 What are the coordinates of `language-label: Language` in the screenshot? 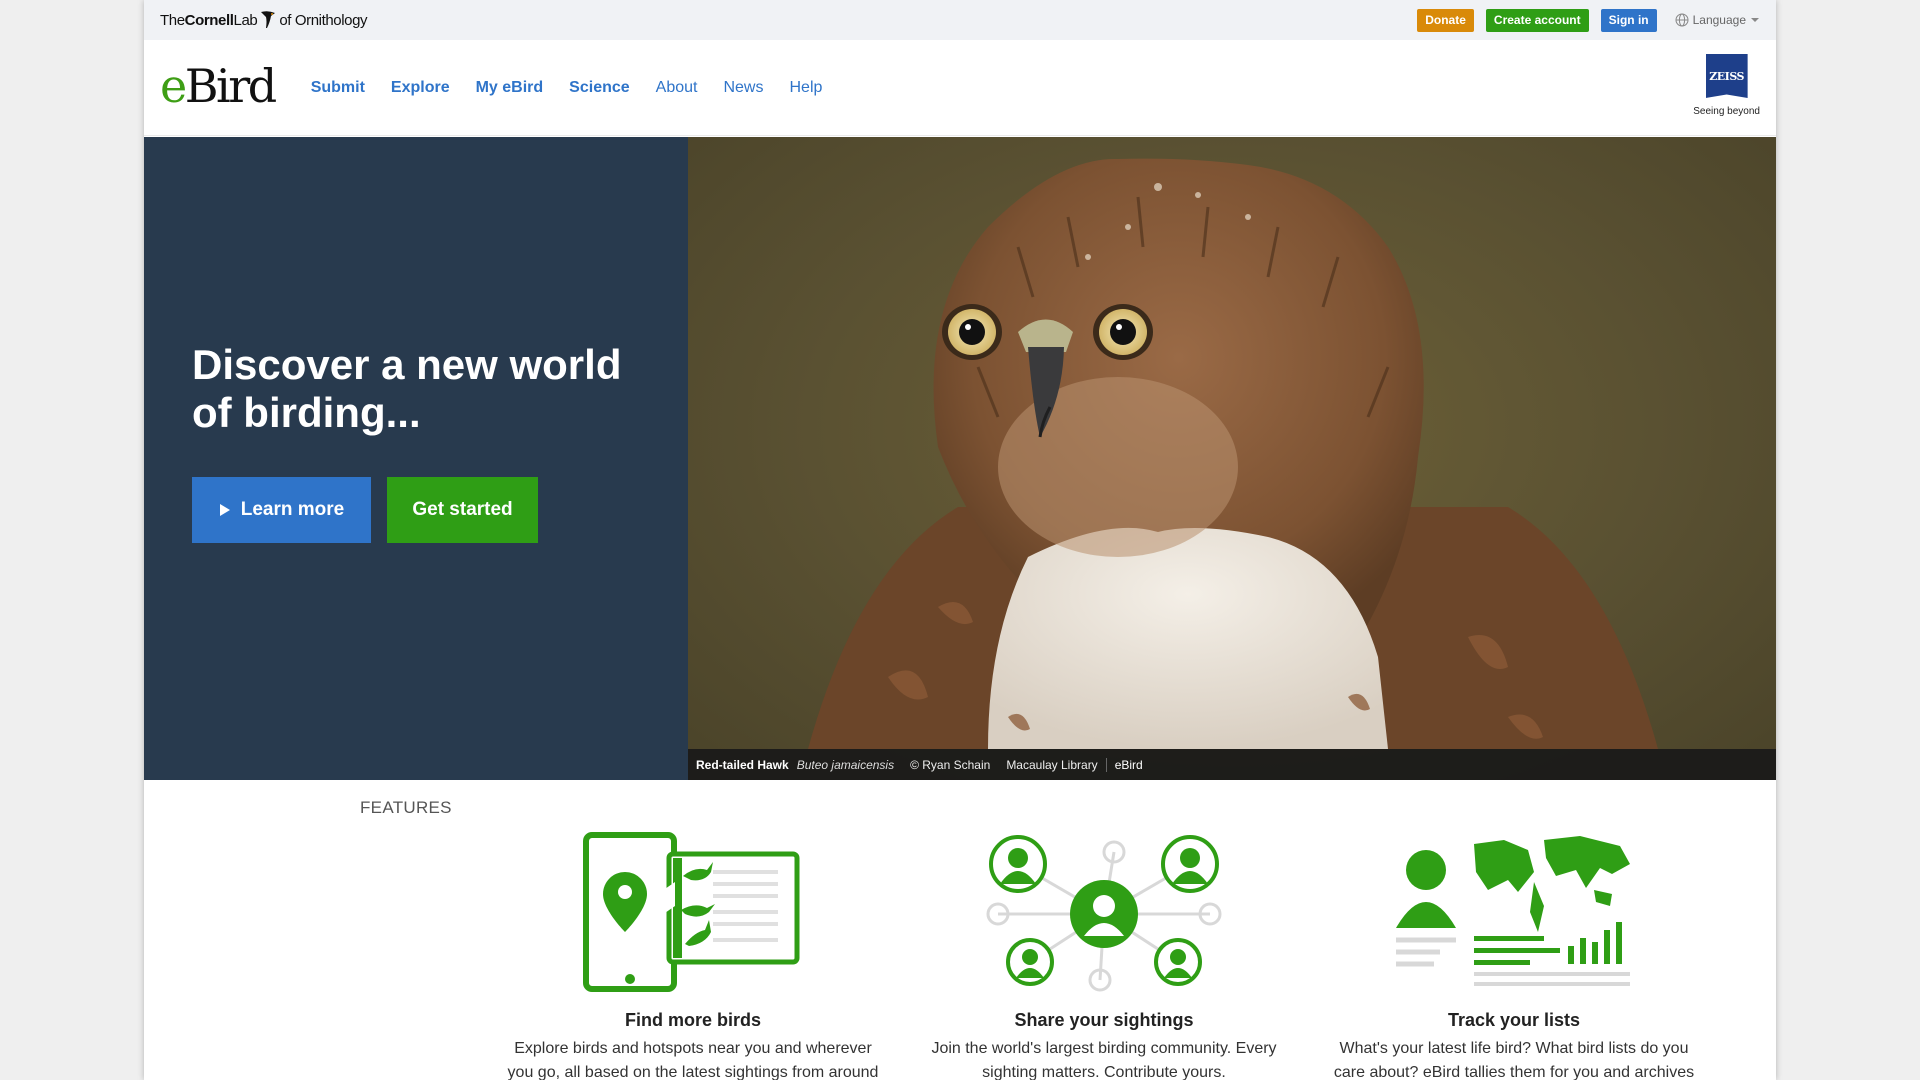 It's located at (1719, 20).